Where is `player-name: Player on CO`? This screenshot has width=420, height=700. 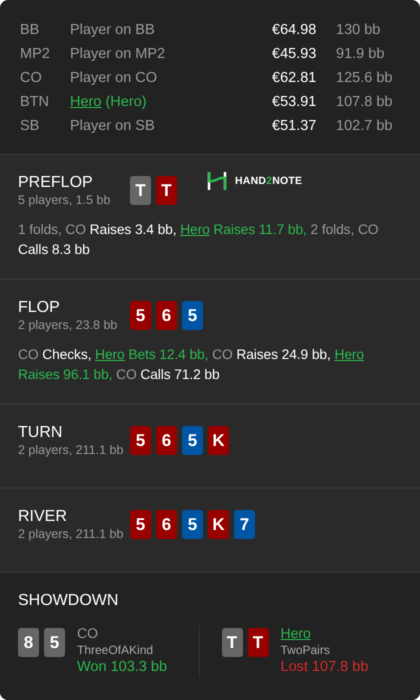 player-name: Player on CO is located at coordinates (114, 78).